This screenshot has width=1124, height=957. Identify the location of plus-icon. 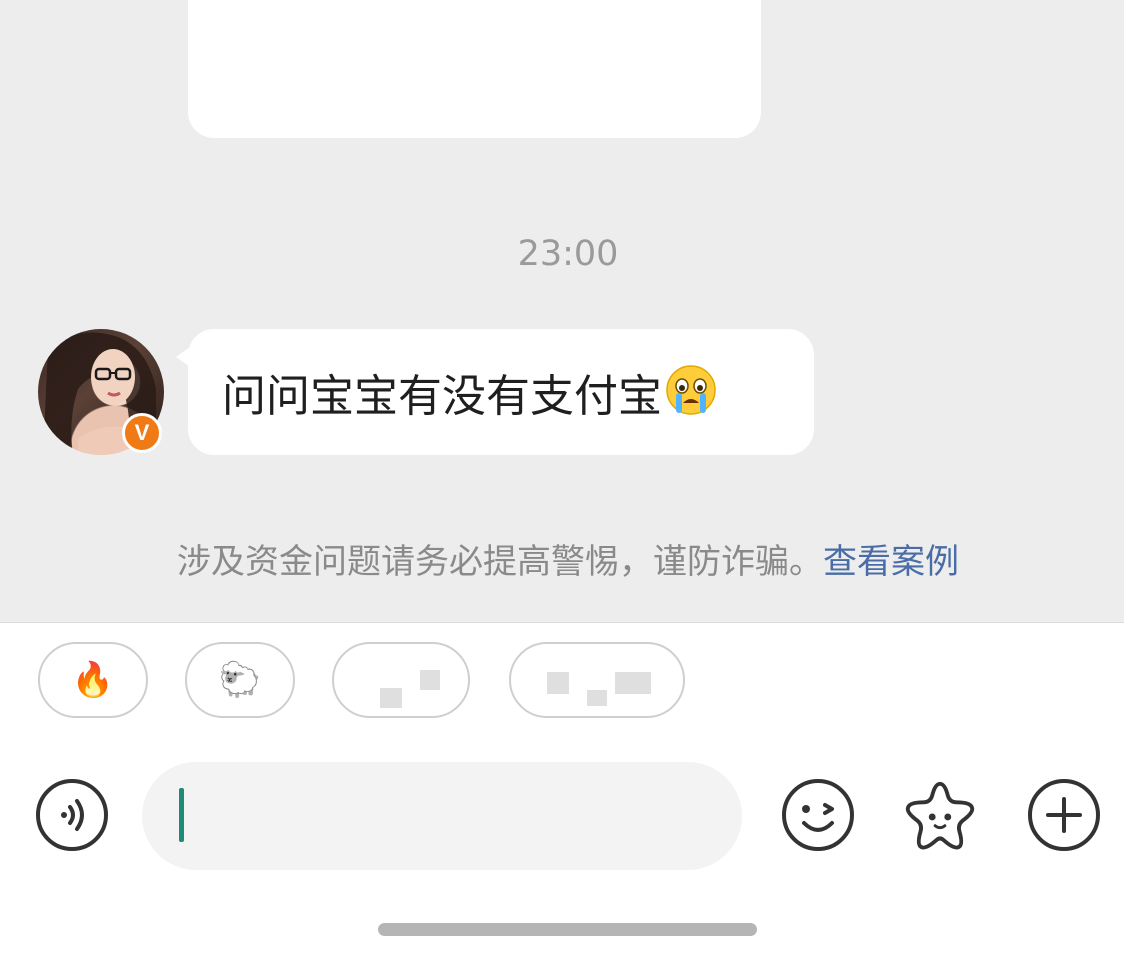
(1064, 815).